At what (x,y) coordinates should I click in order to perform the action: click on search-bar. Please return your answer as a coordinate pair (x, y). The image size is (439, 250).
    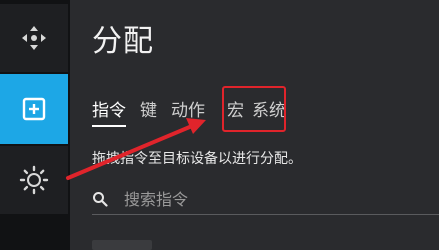
    Looking at the image, I should click on (265, 199).